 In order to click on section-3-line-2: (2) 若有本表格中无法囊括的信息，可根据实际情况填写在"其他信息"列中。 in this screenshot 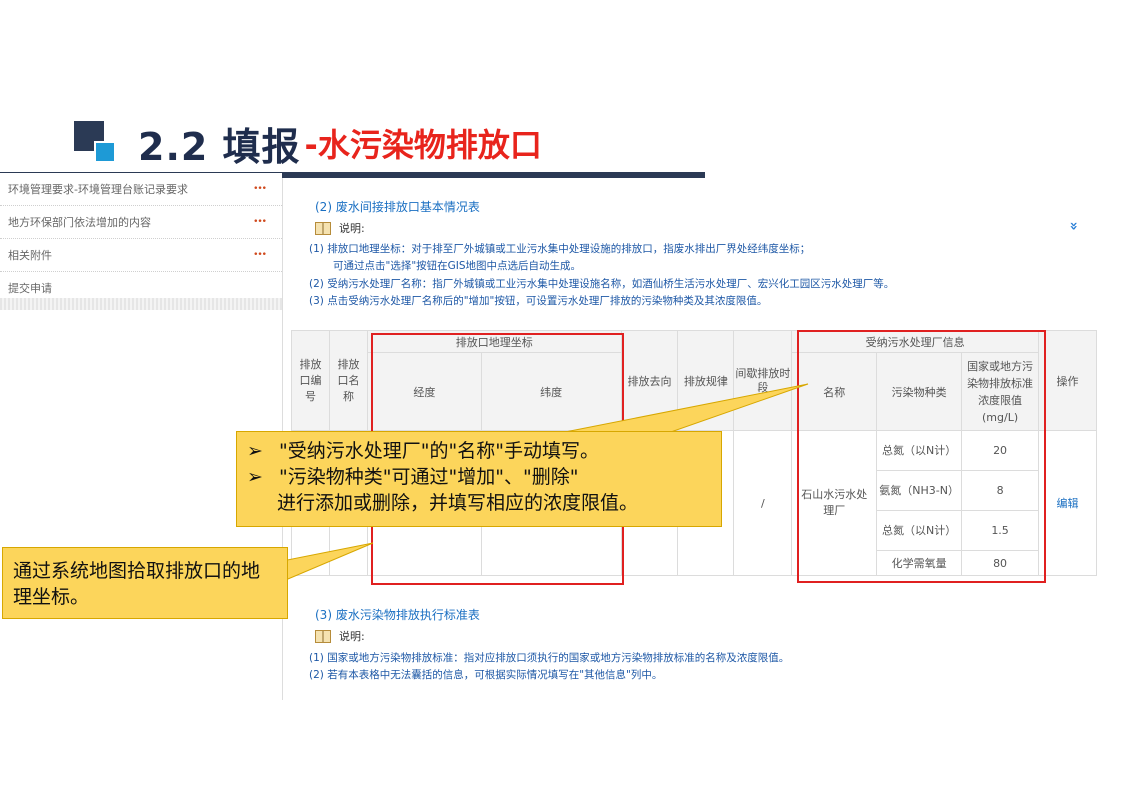, I will do `click(486, 675)`.